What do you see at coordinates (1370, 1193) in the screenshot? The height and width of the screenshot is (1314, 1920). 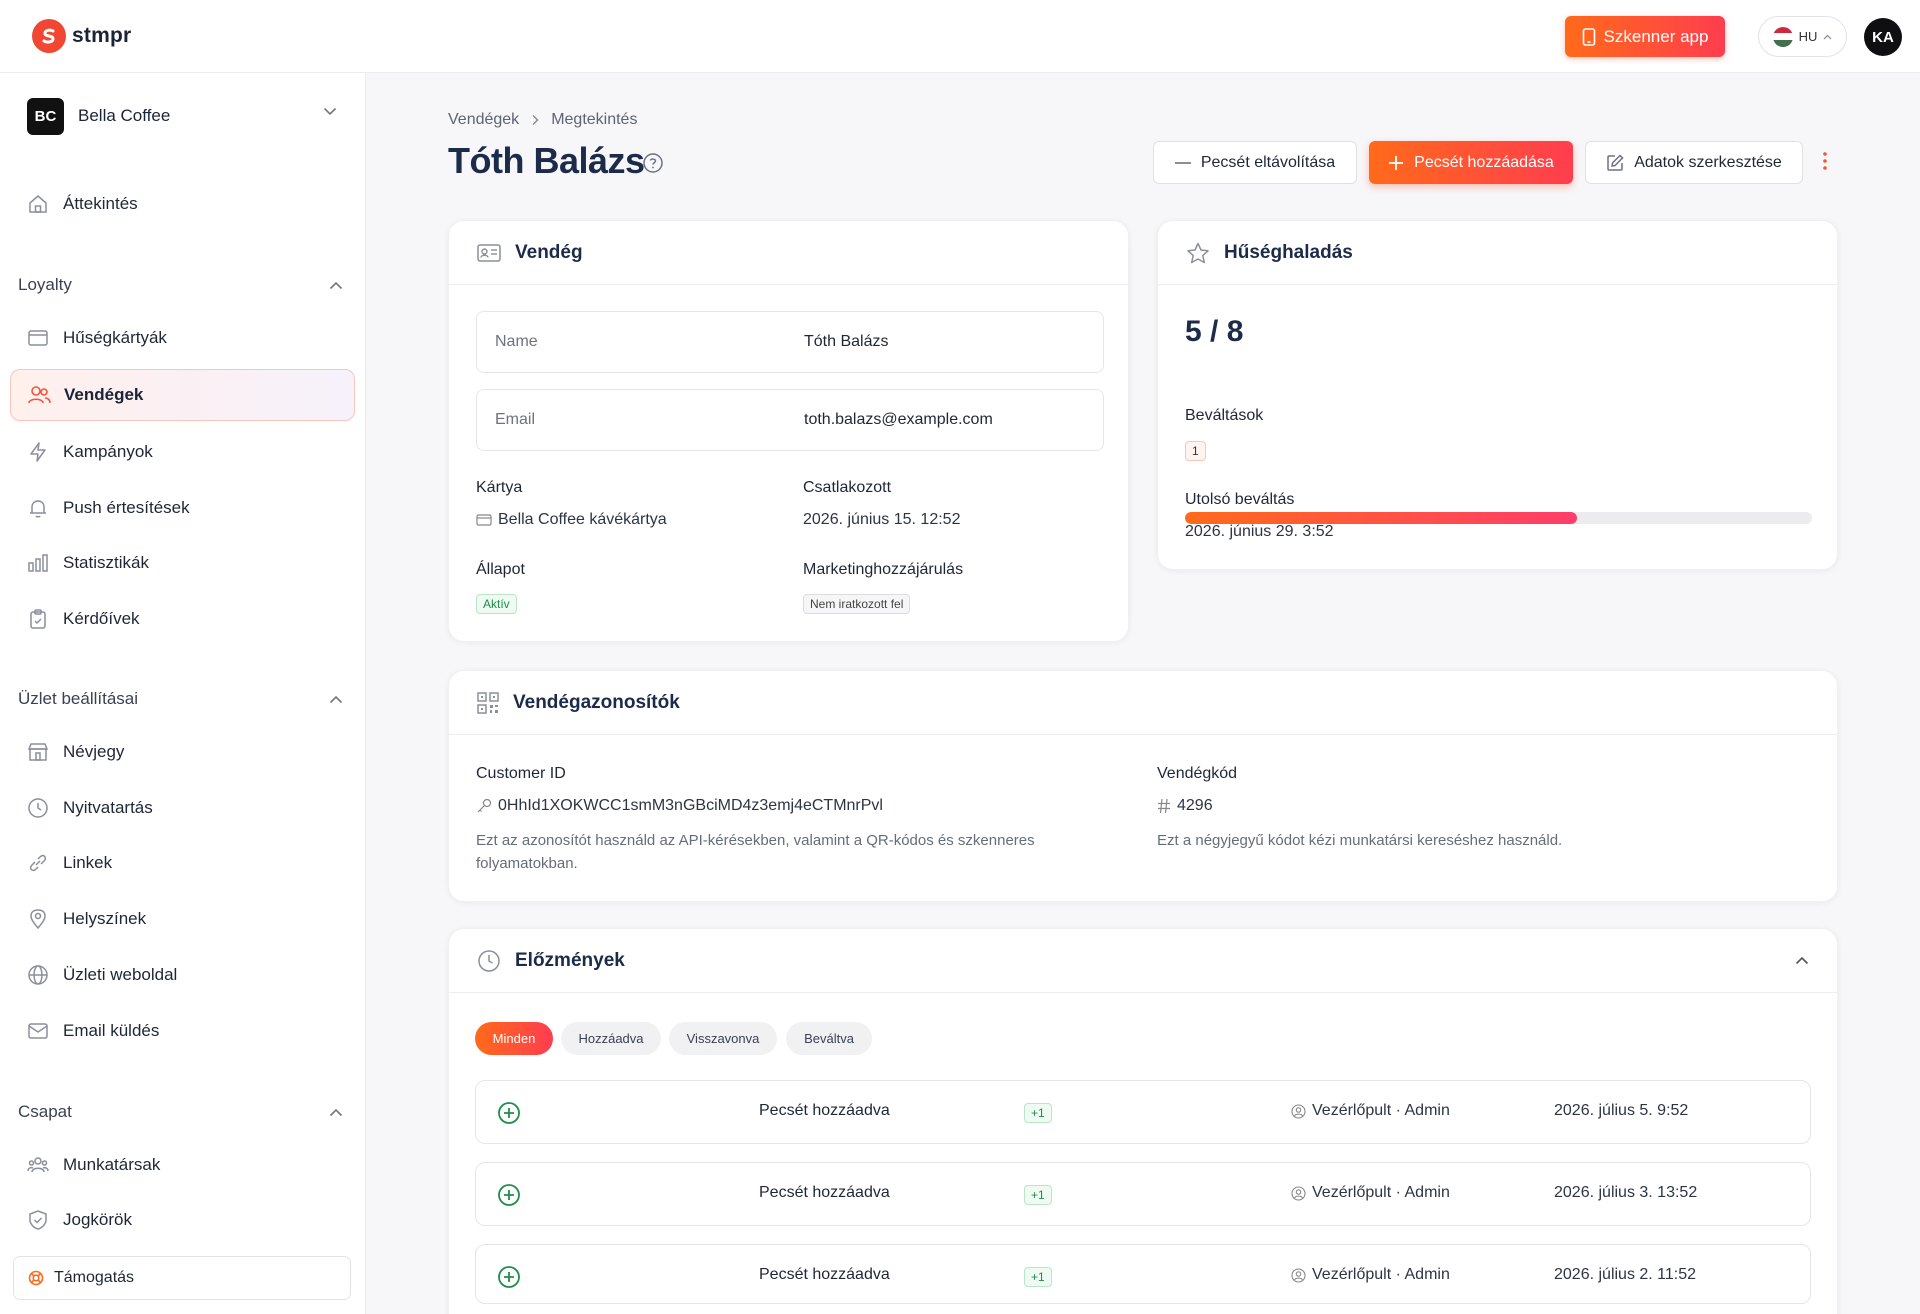 I see `history-source: Vezérlőpult · Admin` at bounding box center [1370, 1193].